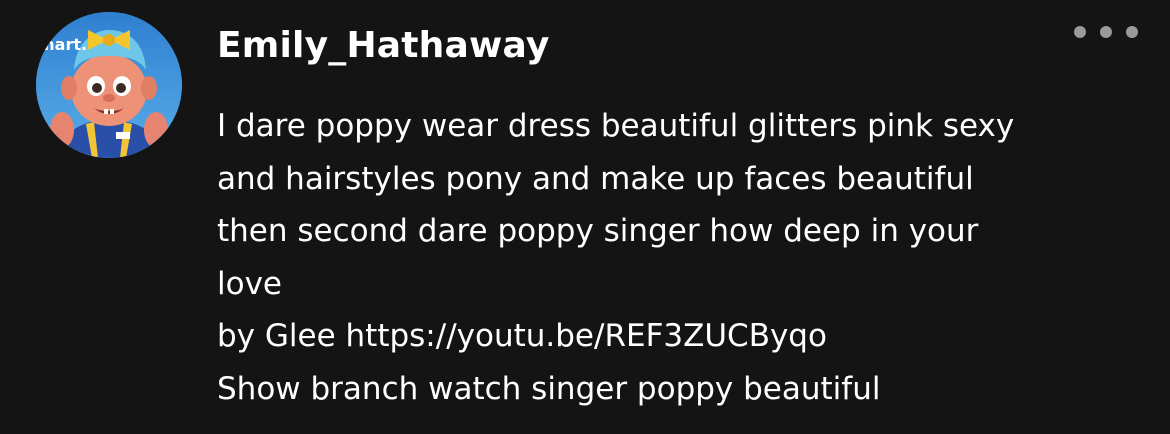 This screenshot has width=1170, height=434. Describe the element at coordinates (549, 388) in the screenshot. I see `comment-line: Show branch watch singer poppy beautiful` at that location.